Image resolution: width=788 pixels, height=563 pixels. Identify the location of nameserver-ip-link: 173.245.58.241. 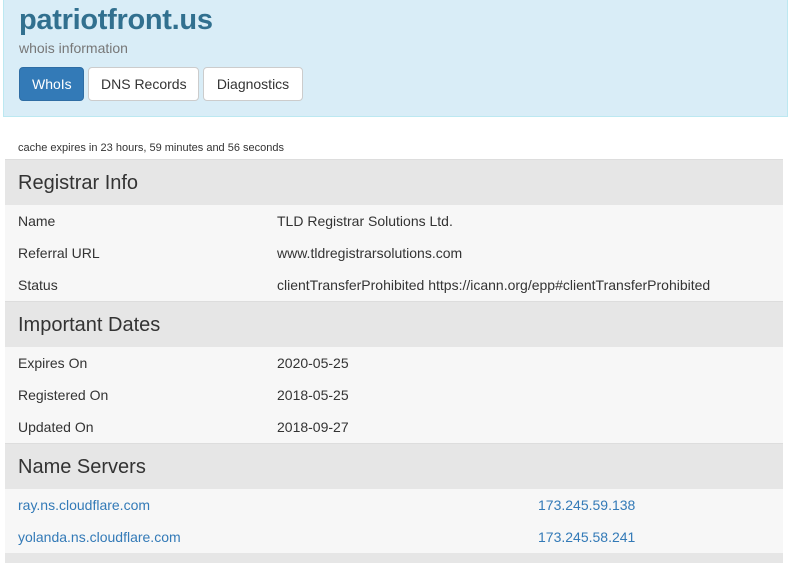
(586, 537).